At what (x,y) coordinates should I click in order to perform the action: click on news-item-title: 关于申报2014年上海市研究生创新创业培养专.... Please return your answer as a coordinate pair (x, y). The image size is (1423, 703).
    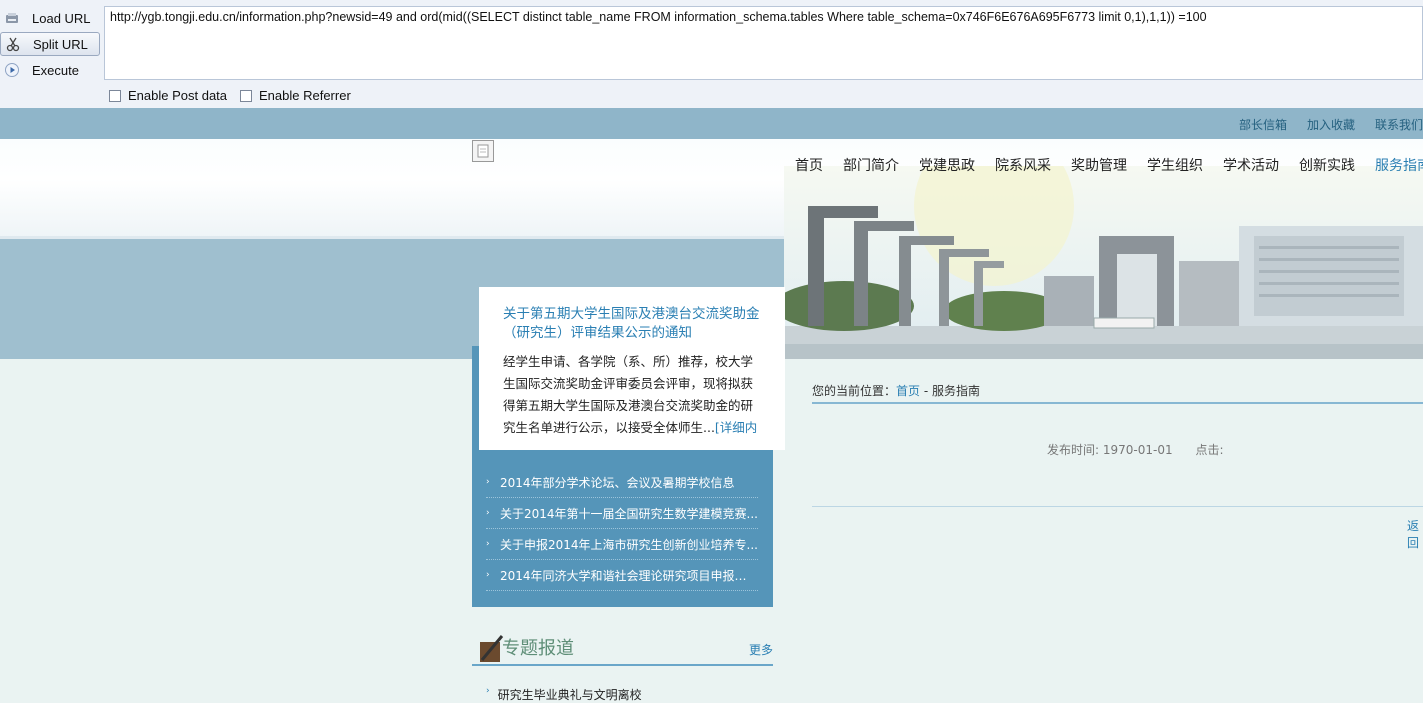
    Looking at the image, I should click on (629, 544).